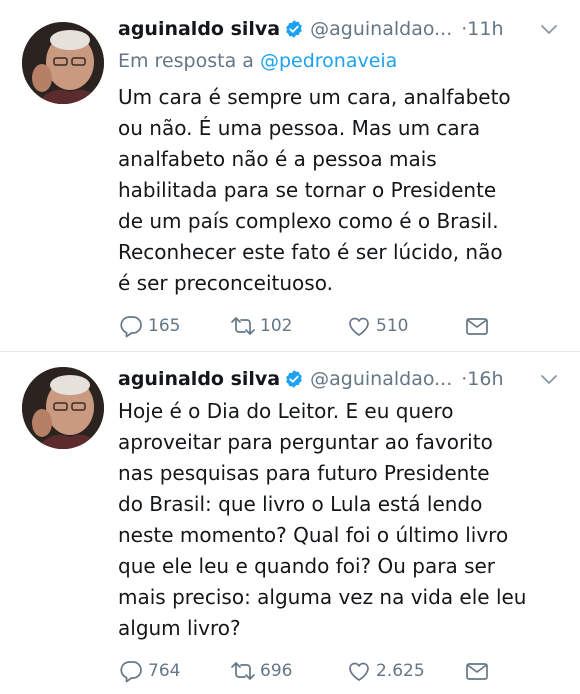 The width and height of the screenshot is (580, 694). I want to click on tweet-actions: 764 696 2.625, so click(306, 671).